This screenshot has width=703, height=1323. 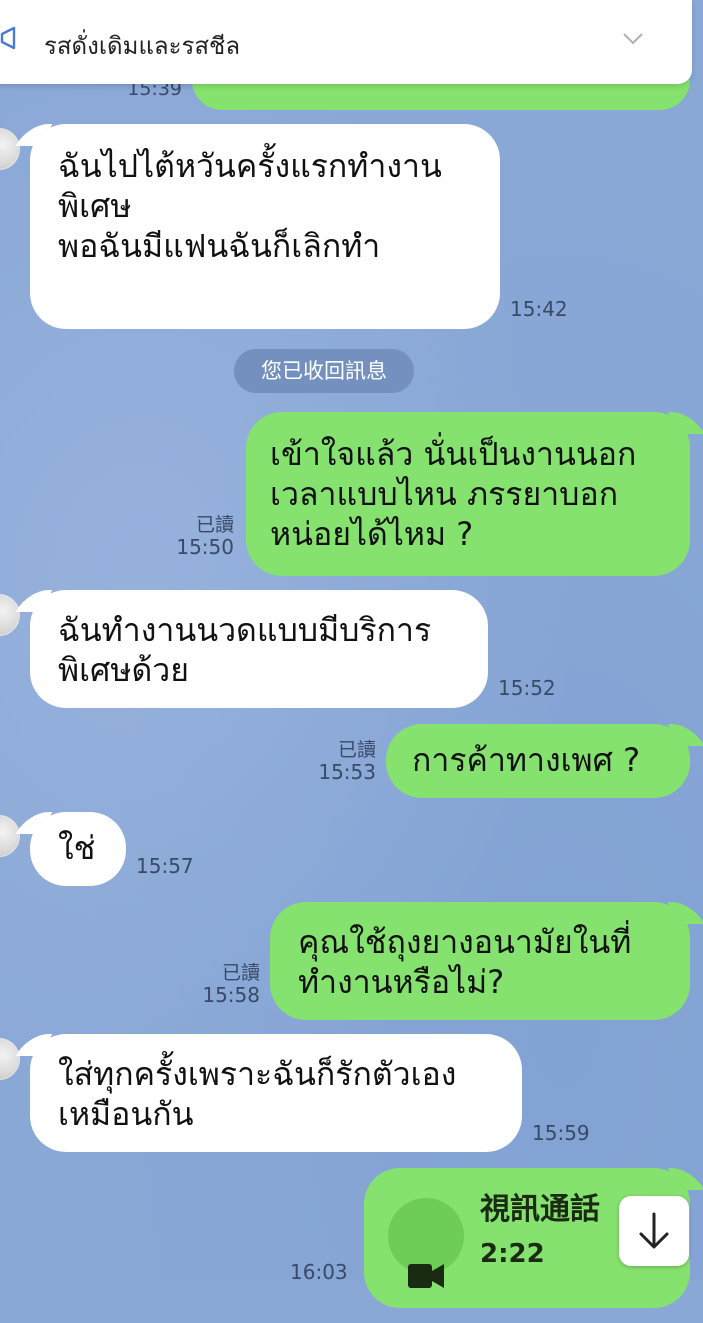 What do you see at coordinates (539, 309) in the screenshot?
I see `message-time: 15:42` at bounding box center [539, 309].